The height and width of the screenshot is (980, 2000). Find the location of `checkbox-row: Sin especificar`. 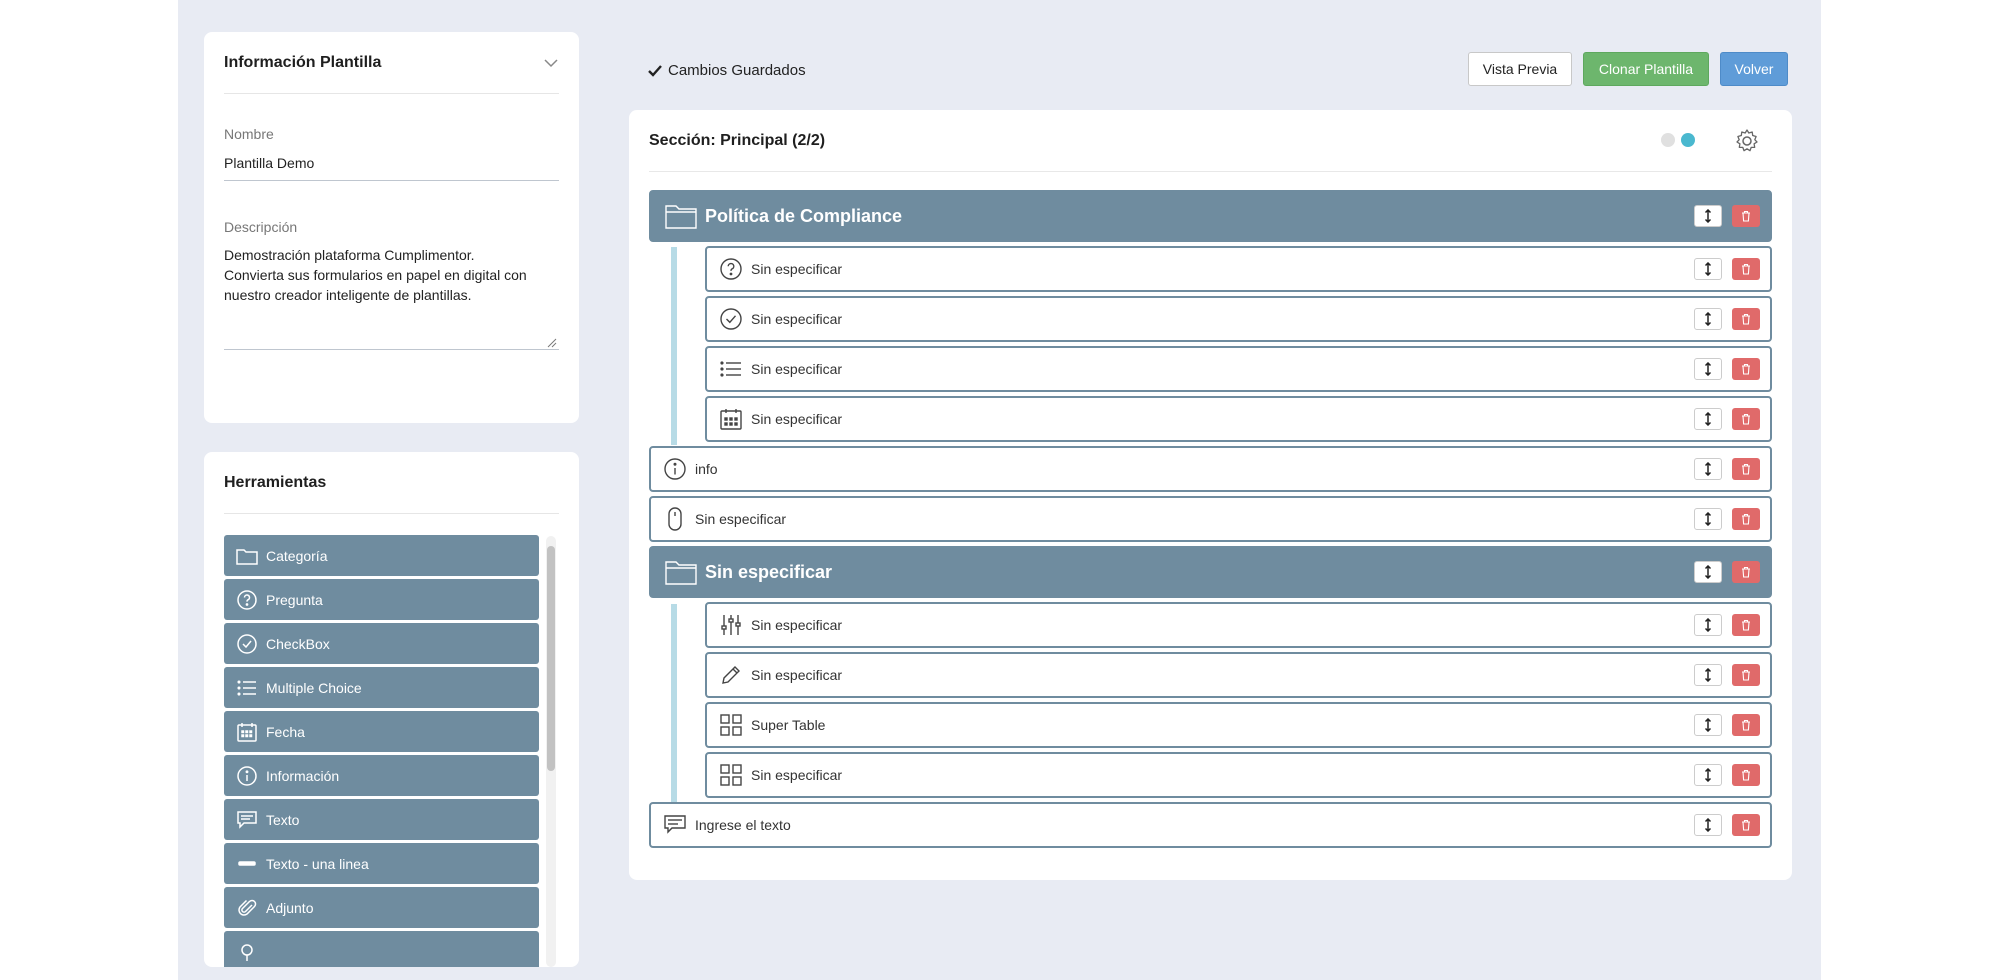

checkbox-row: Sin especificar is located at coordinates (1238, 319).